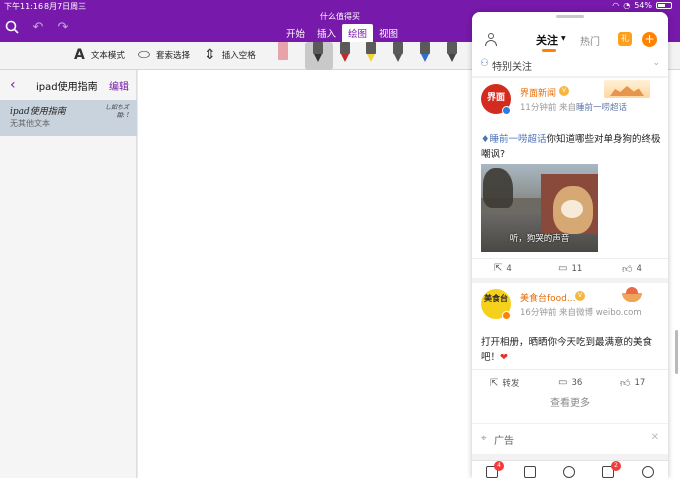 The image size is (680, 478). What do you see at coordinates (318, 54) in the screenshot?
I see `black-pen-icon` at bounding box center [318, 54].